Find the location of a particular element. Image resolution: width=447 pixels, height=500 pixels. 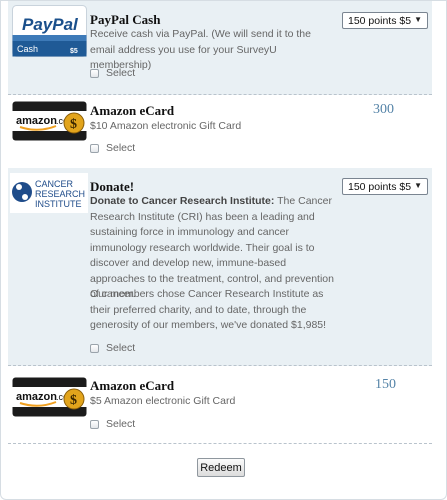

points-value: 300 is located at coordinates (383, 109).